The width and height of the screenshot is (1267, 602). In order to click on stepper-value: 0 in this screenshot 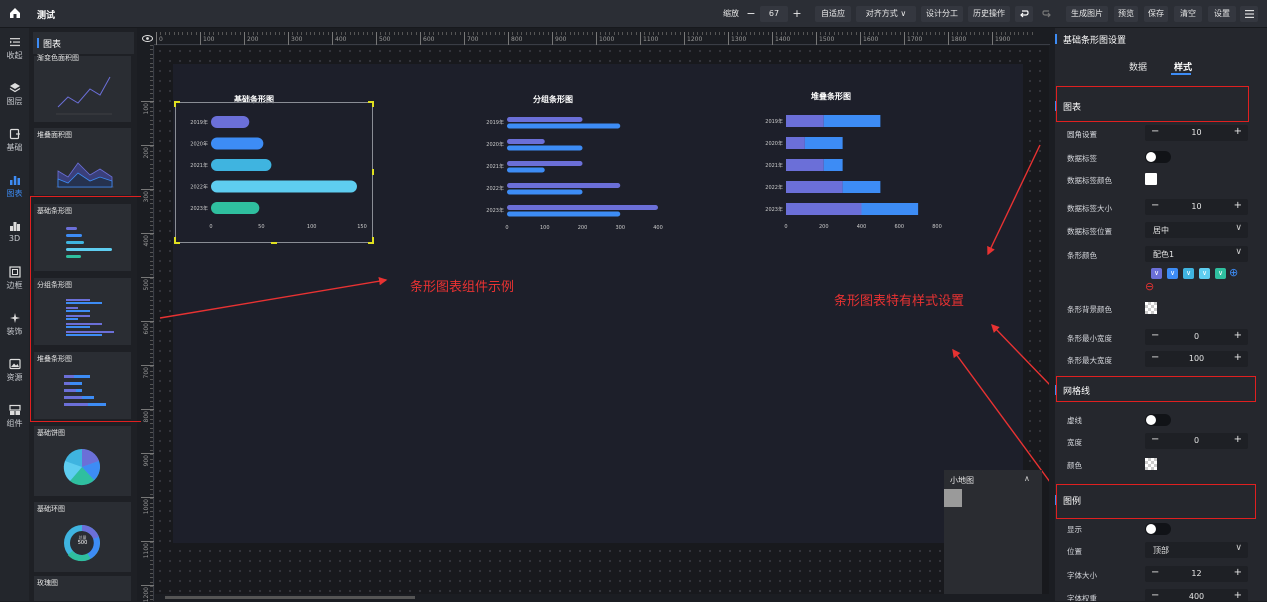, I will do `click(1196, 440)`.